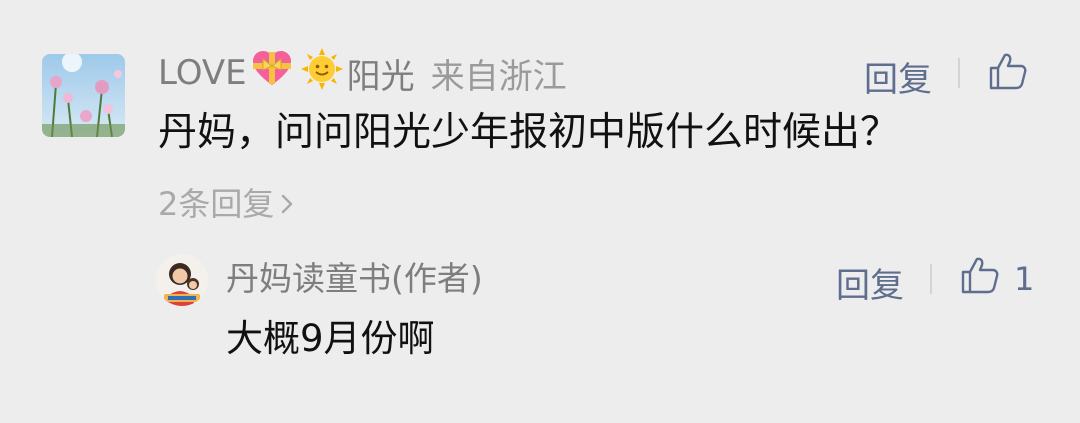  I want to click on author-reply-name: 丹妈读童书(作者), so click(354, 279).